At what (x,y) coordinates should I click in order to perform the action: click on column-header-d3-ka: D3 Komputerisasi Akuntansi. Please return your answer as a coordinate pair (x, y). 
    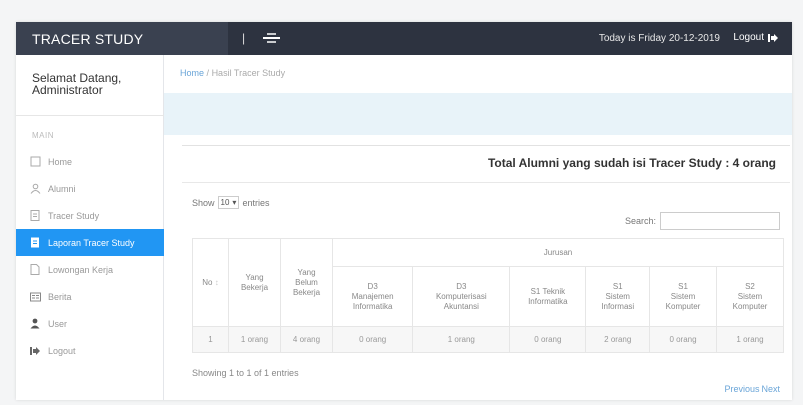
    Looking at the image, I should click on (461, 296).